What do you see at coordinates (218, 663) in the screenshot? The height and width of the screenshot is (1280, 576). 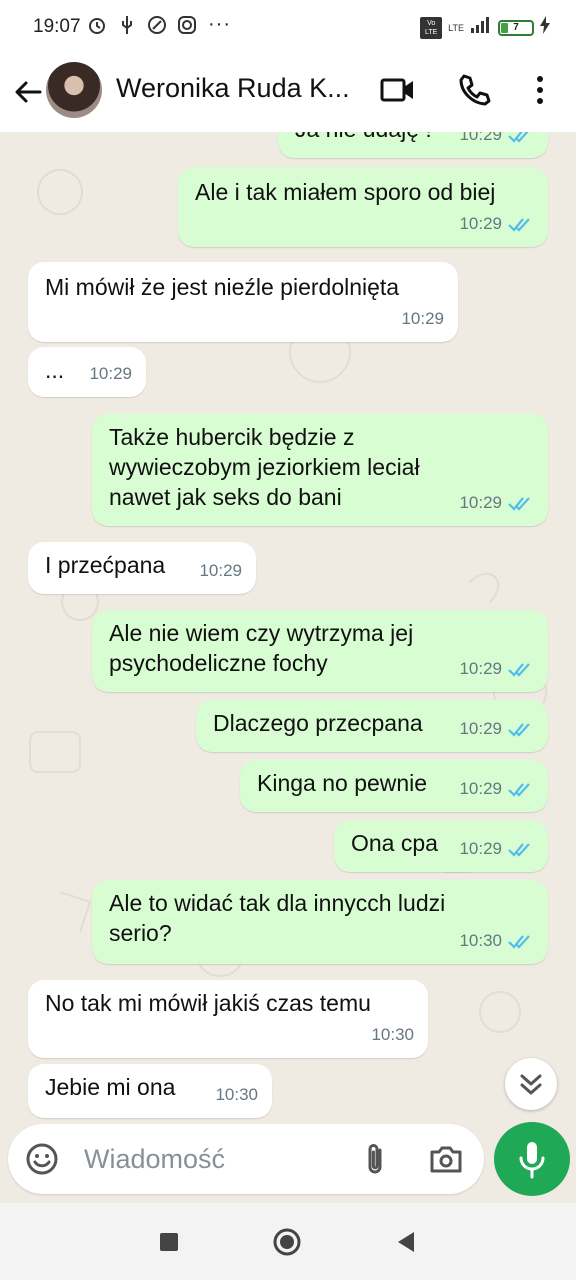 I see `message-text-line: psychodeliczne fochy` at bounding box center [218, 663].